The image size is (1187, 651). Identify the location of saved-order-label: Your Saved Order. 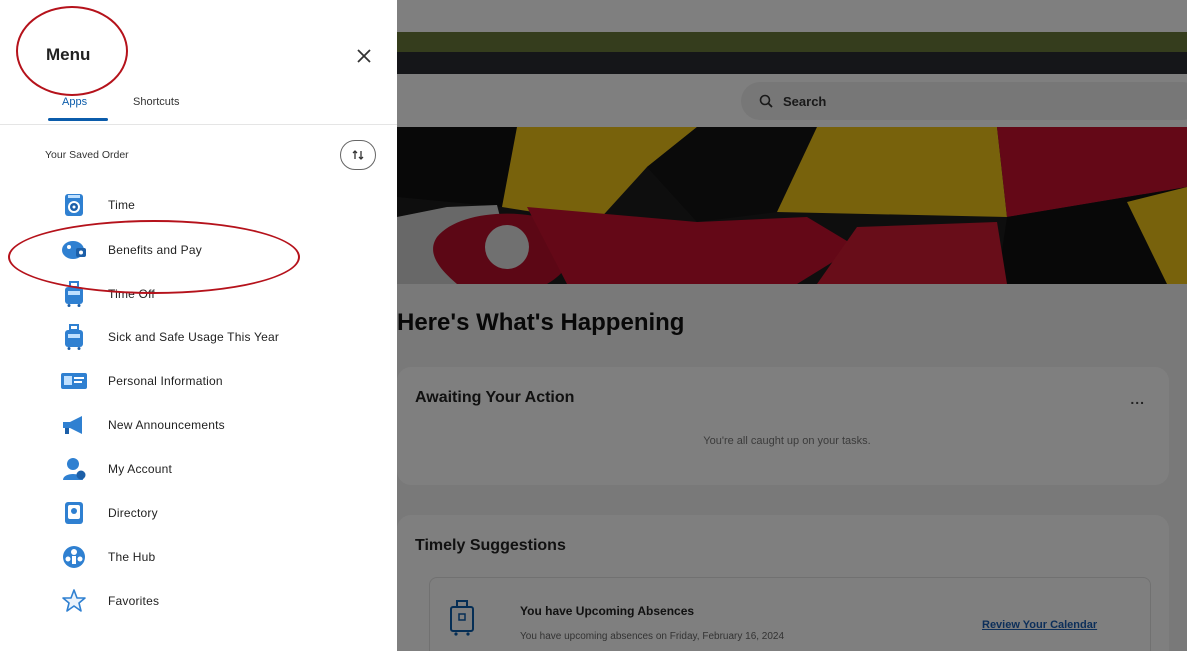
(87, 155).